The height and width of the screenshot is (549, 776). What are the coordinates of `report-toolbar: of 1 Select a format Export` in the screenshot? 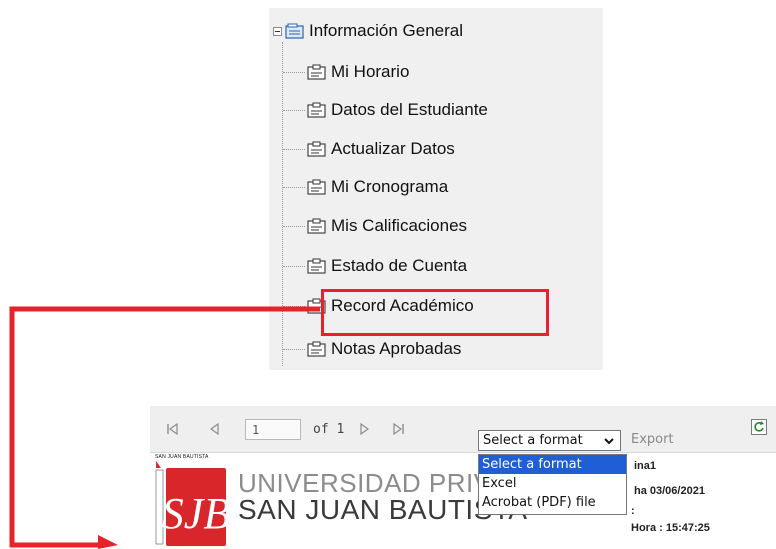 It's located at (463, 429).